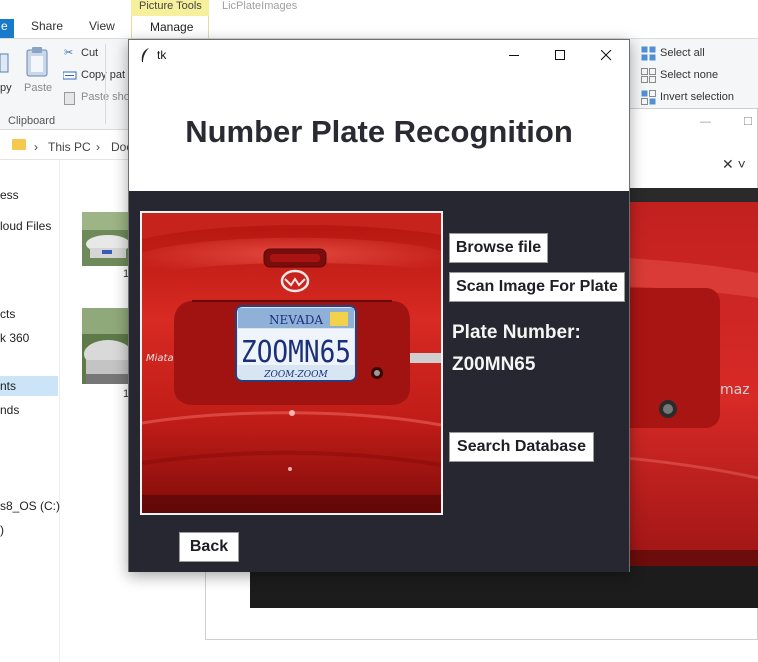 The height and width of the screenshot is (662, 758). What do you see at coordinates (32, 121) in the screenshot?
I see `clipboard-group-label: Clipboard` at bounding box center [32, 121].